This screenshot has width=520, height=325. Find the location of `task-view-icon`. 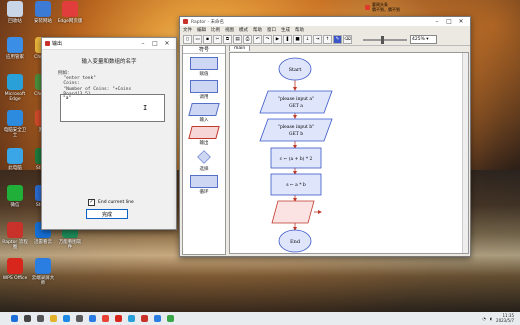

task-view-icon is located at coordinates (40, 318).